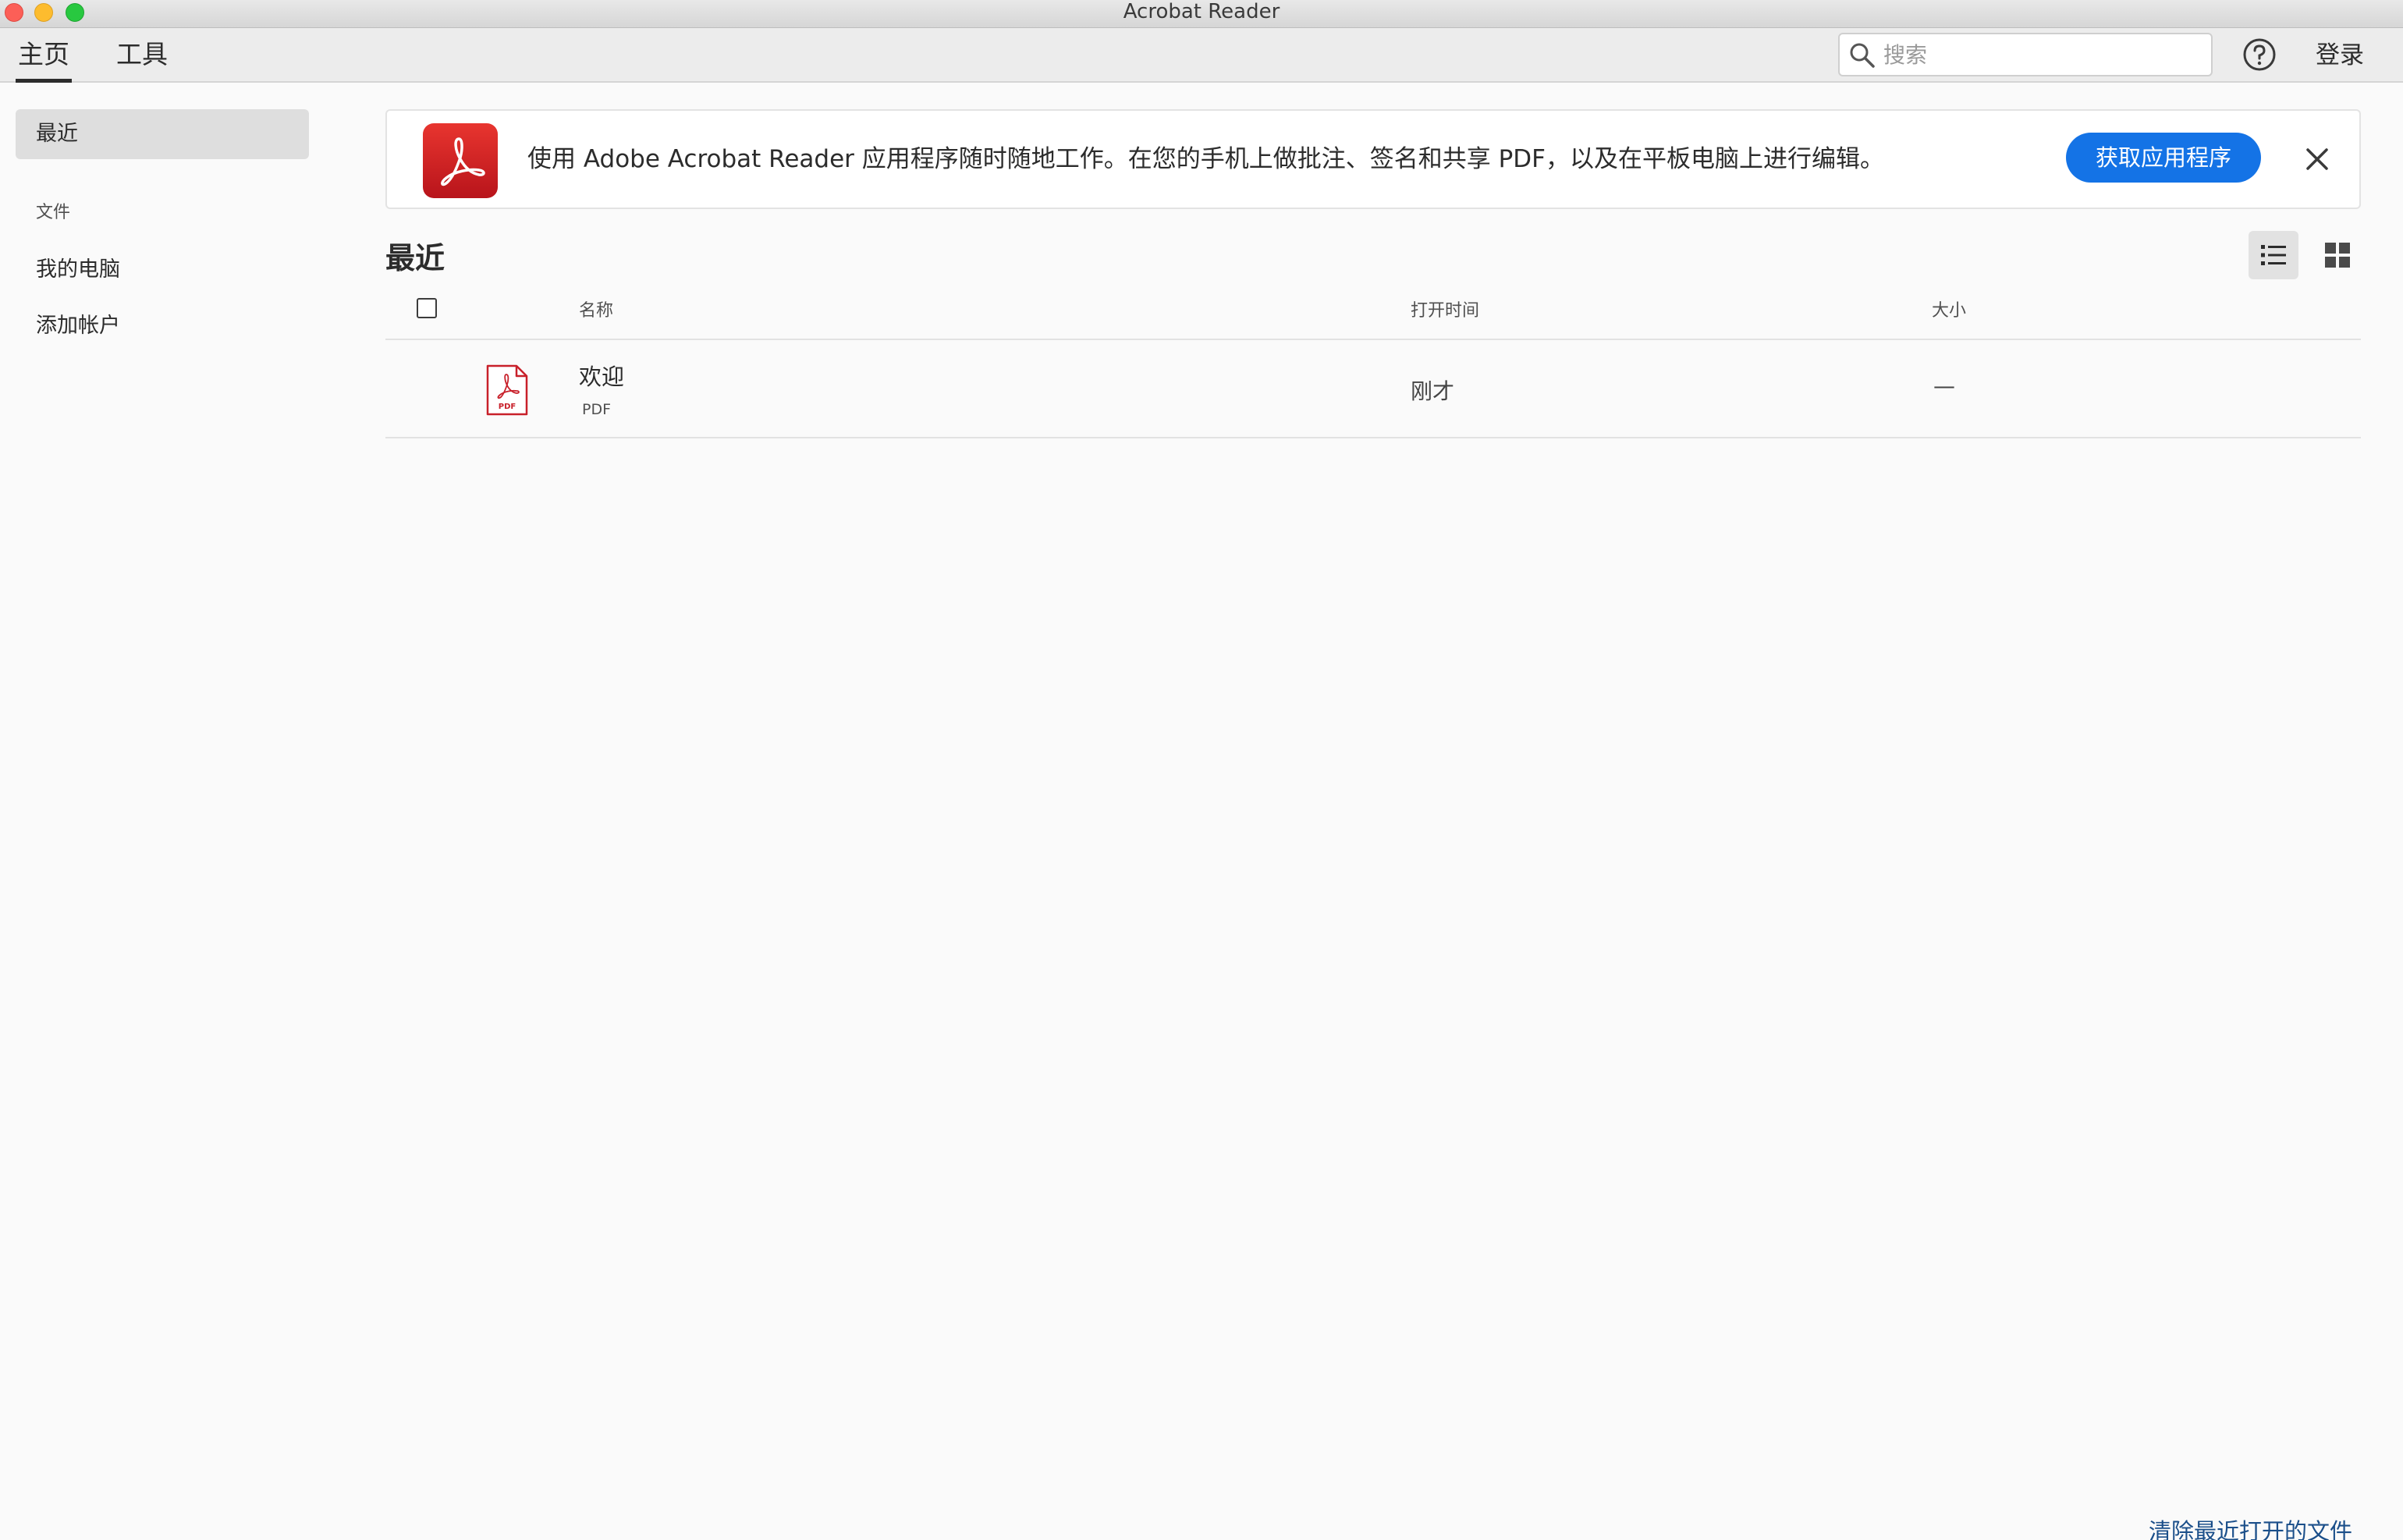 The image size is (2403, 1540). I want to click on column-header-opened: 打开时间, so click(1445, 308).